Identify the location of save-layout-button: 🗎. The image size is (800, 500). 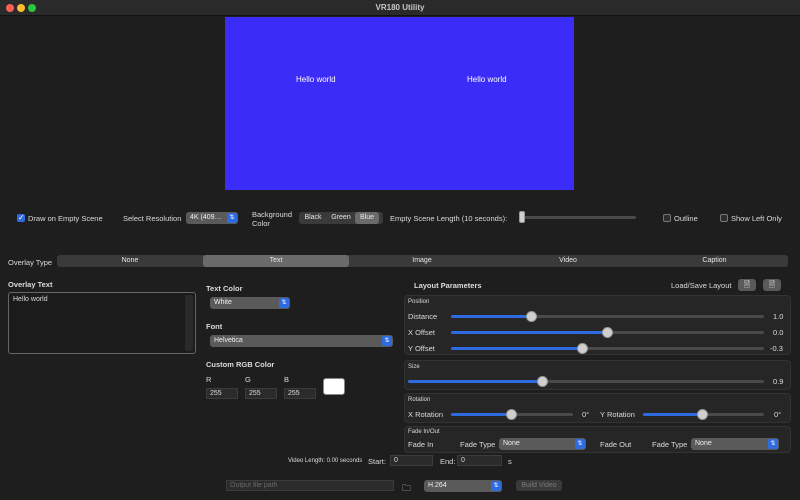
(772, 285).